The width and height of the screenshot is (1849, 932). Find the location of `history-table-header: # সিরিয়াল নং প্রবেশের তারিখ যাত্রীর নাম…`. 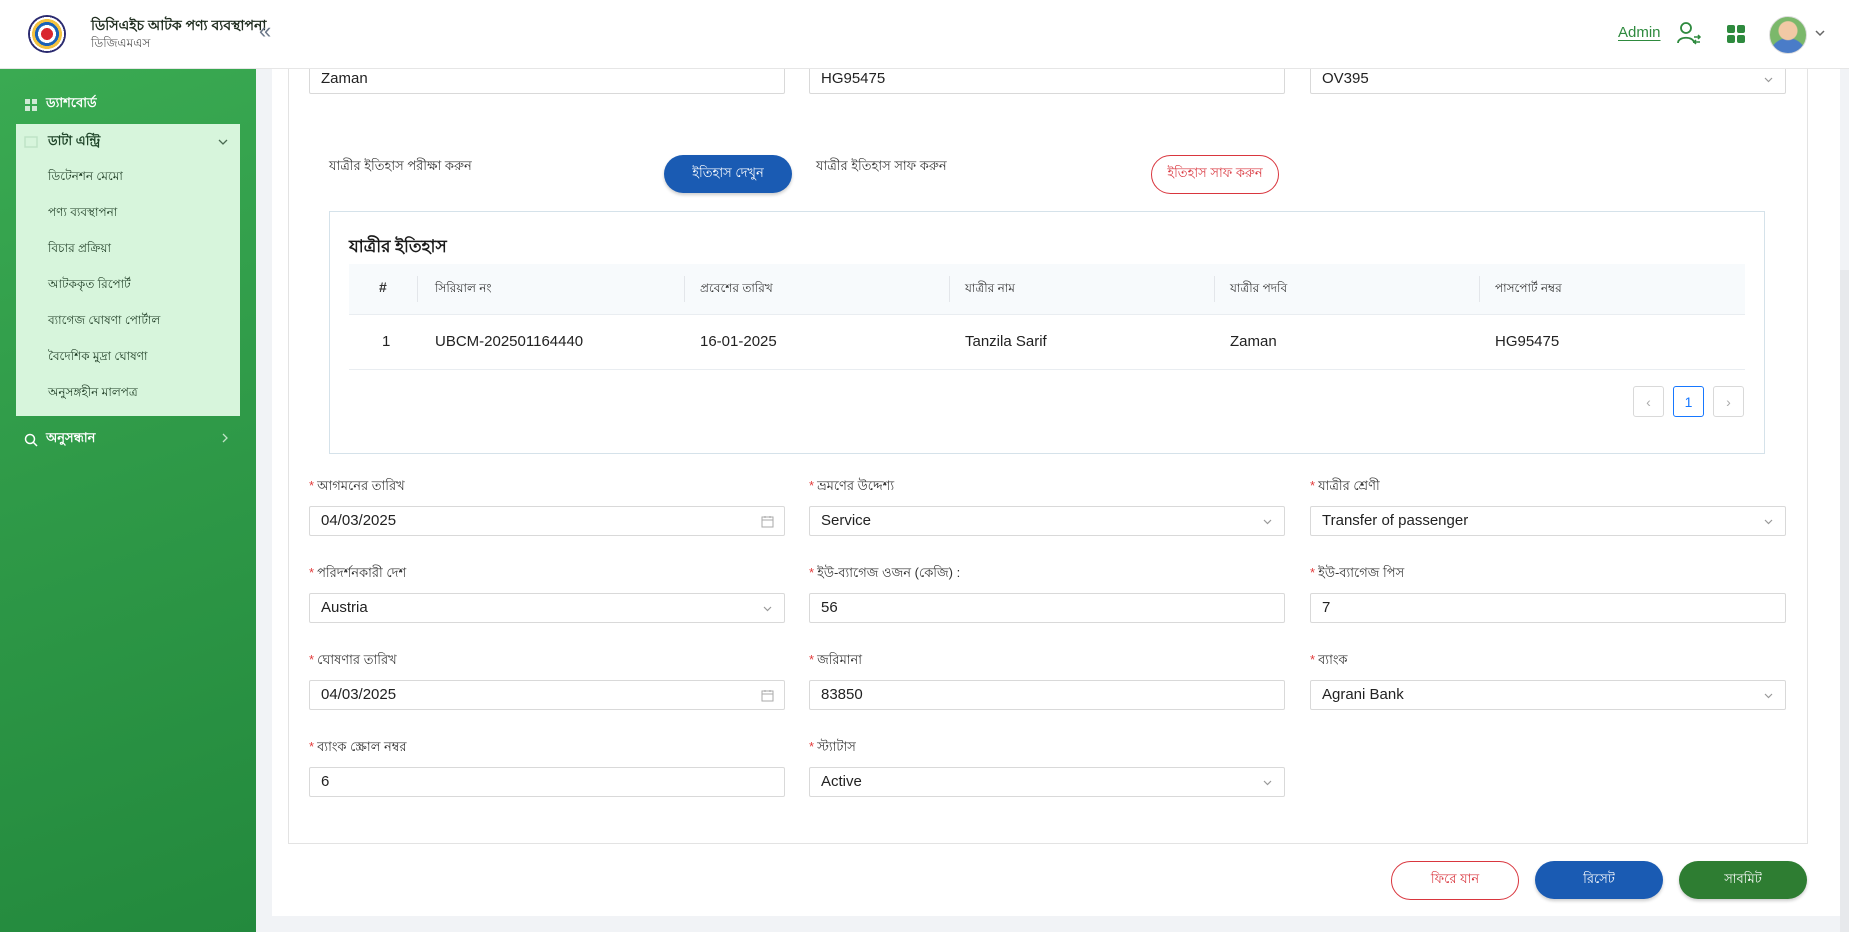

history-table-header: # সিরিয়াল নং প্রবেশের তারিখ যাত্রীর নাম… is located at coordinates (1047, 289).